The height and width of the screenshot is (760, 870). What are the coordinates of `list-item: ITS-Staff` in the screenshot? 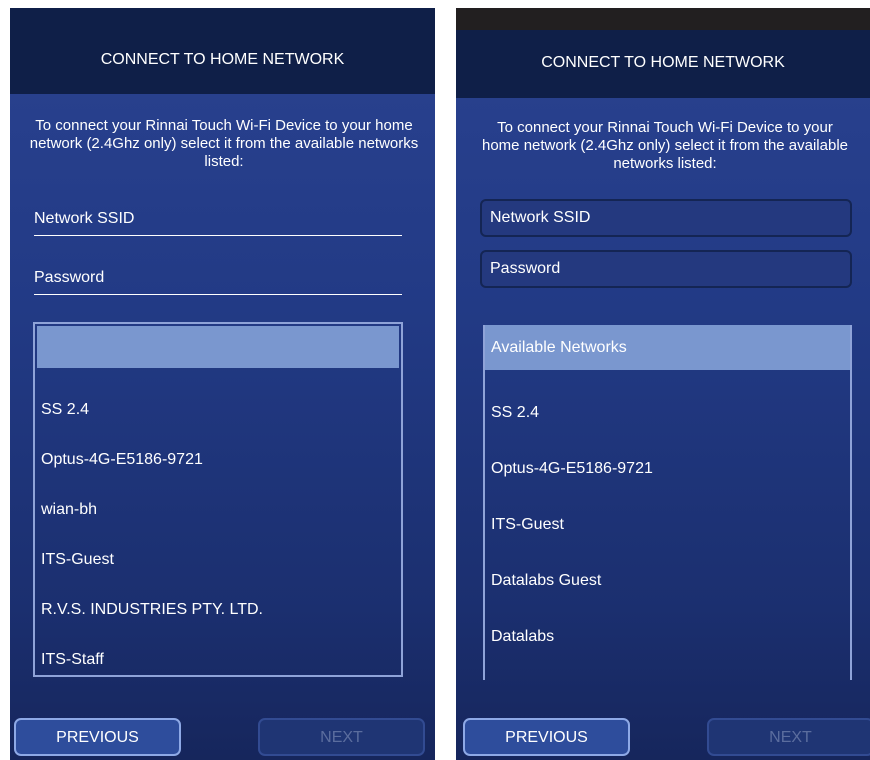 It's located at (72, 660).